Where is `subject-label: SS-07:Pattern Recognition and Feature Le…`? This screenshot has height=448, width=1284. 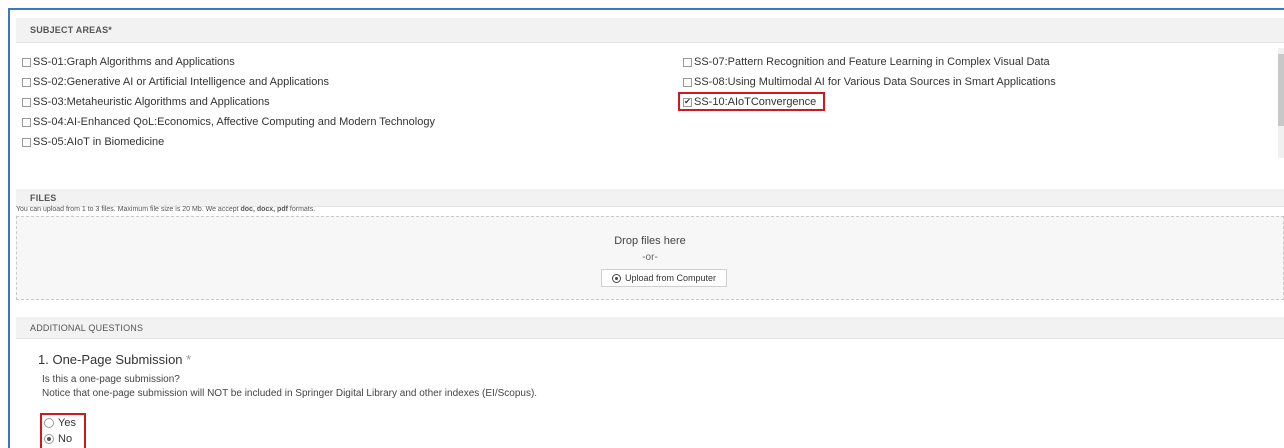 subject-label: SS-07:Pattern Recognition and Feature Le… is located at coordinates (872, 62).